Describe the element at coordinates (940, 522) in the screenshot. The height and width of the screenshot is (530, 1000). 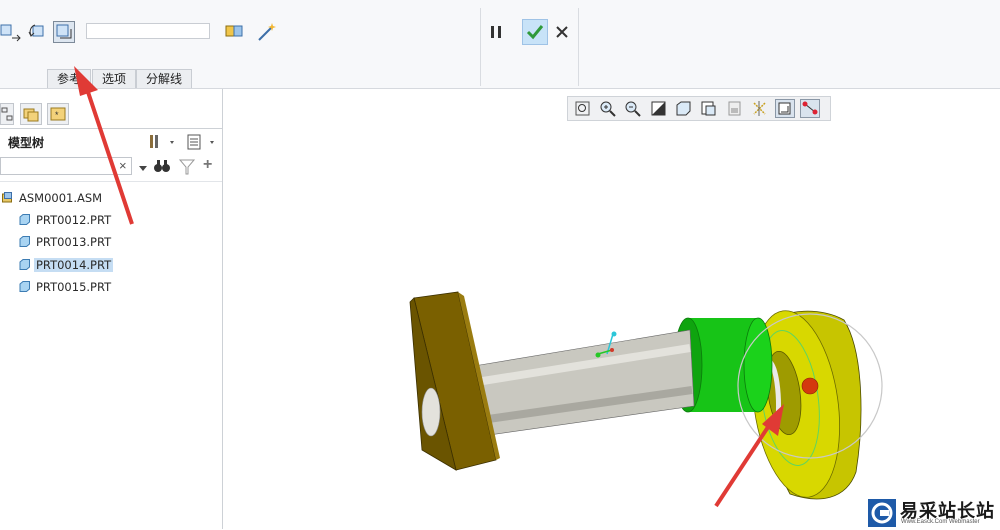
I see `watermark-subtext: Www.Easck.Com Webmaster` at that location.